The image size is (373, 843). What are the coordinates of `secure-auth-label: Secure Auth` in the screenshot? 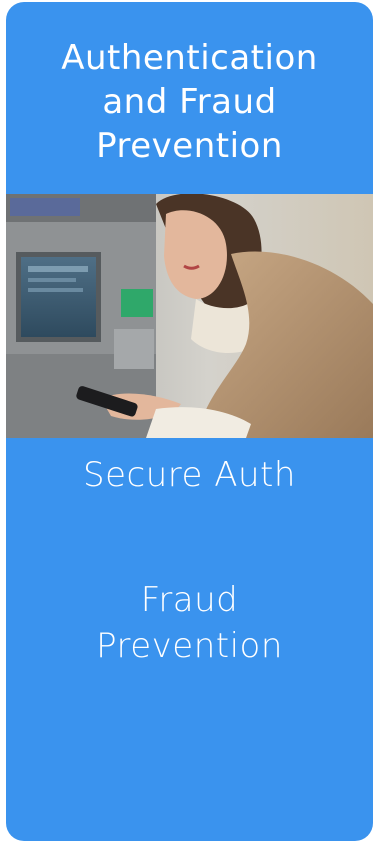 It's located at (189, 475).